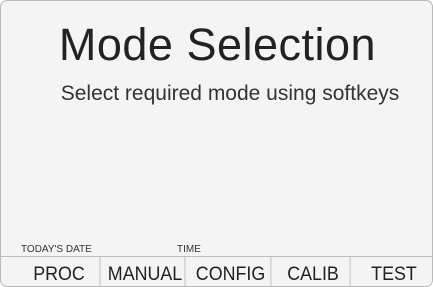 This screenshot has width=433, height=287. I want to click on softkey-test: TEST, so click(393, 271).